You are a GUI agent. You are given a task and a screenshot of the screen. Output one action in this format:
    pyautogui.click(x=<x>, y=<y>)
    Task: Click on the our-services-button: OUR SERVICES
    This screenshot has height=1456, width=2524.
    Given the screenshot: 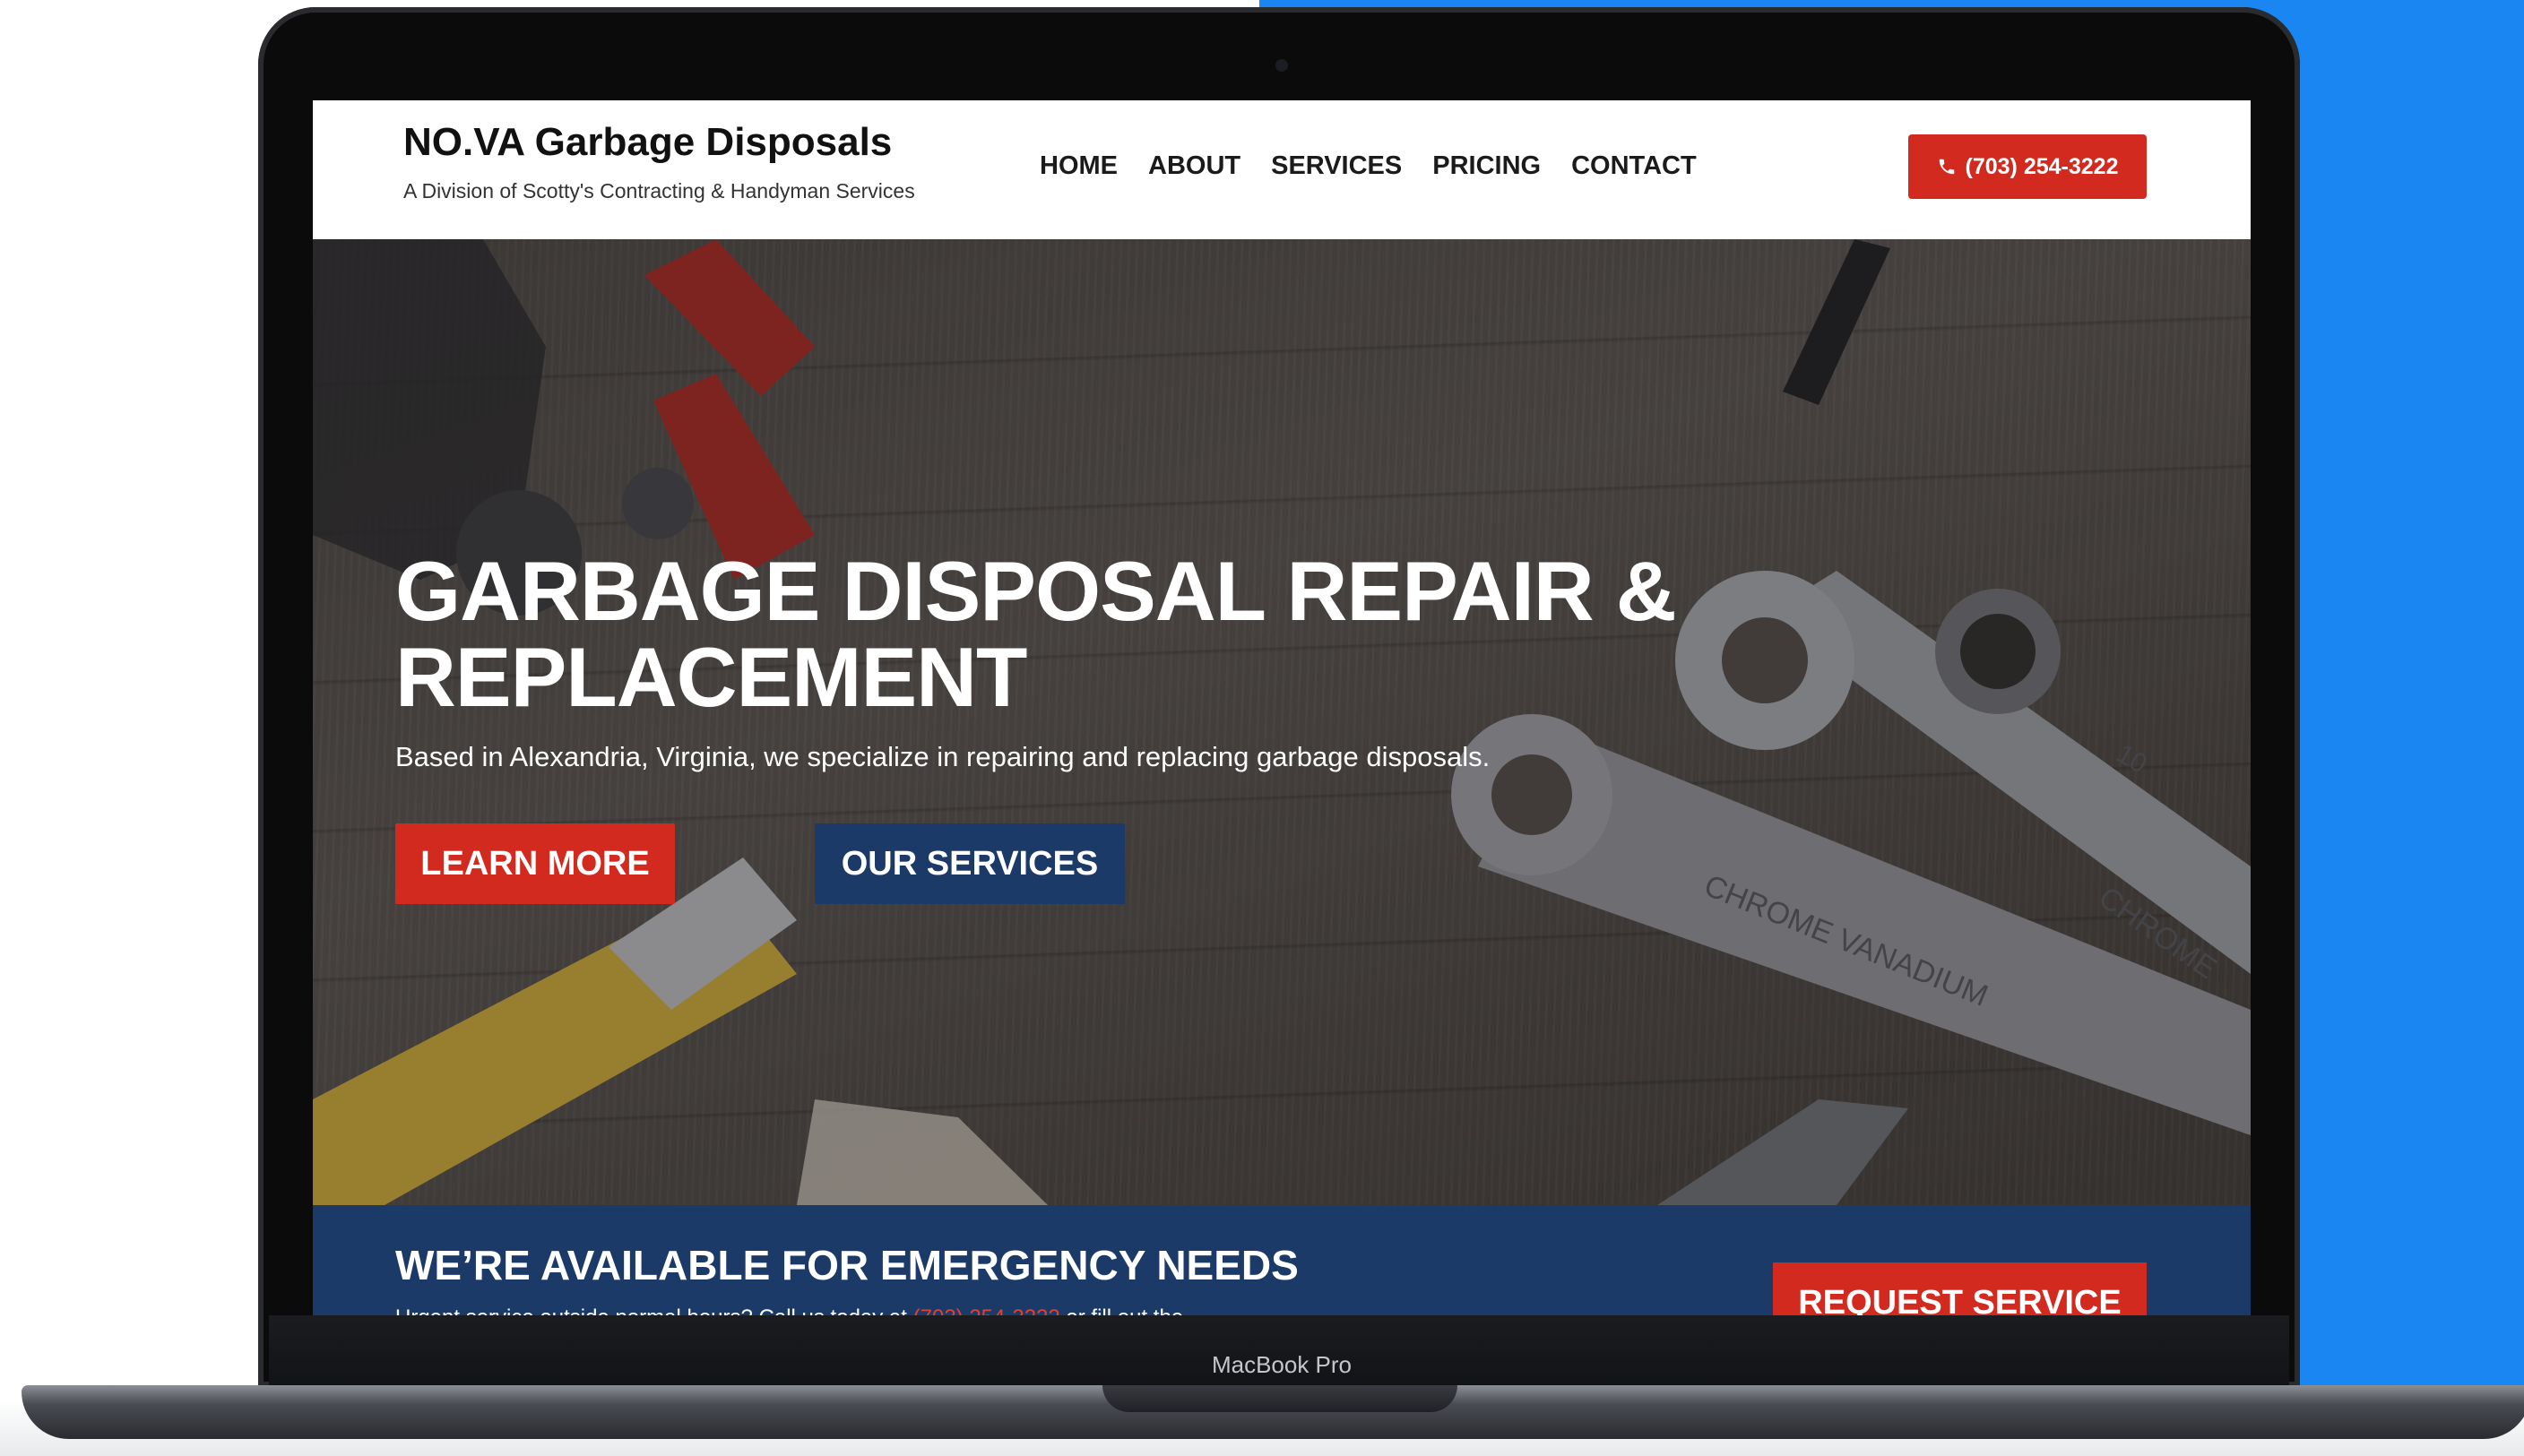 What is the action you would take?
    pyautogui.click(x=970, y=863)
    